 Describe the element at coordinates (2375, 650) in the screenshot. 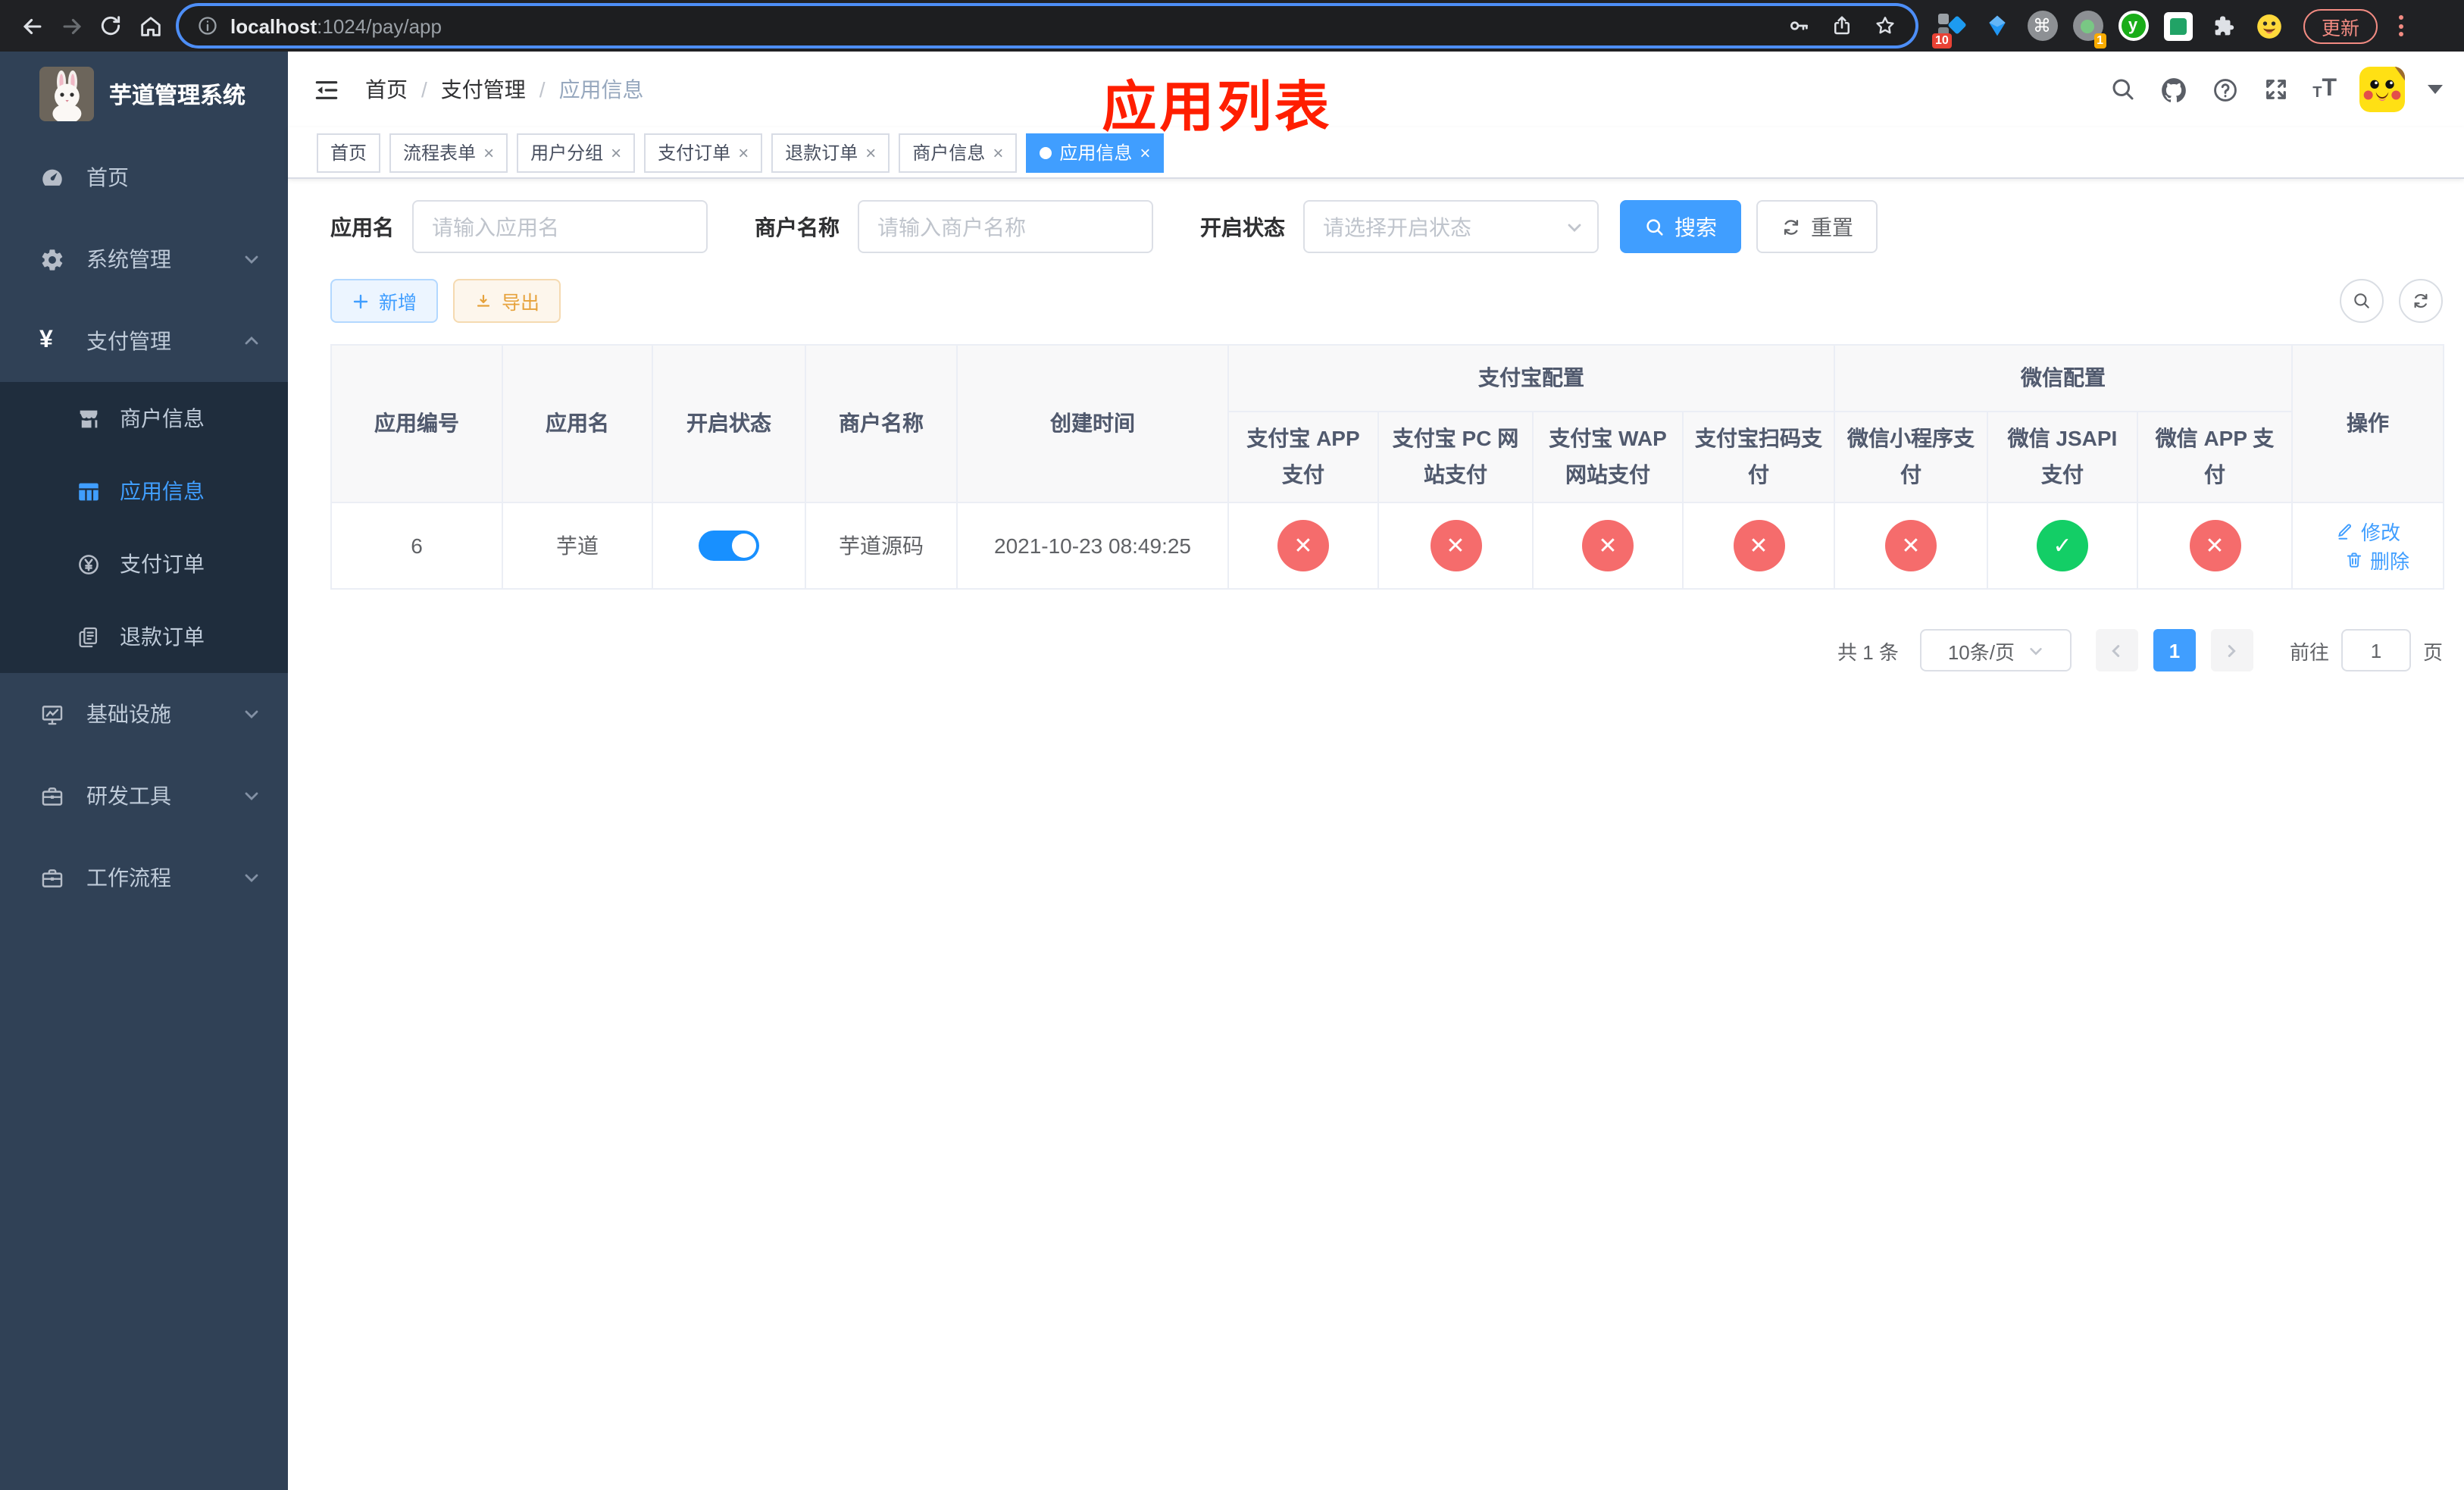

I see `goto-page-input` at that location.